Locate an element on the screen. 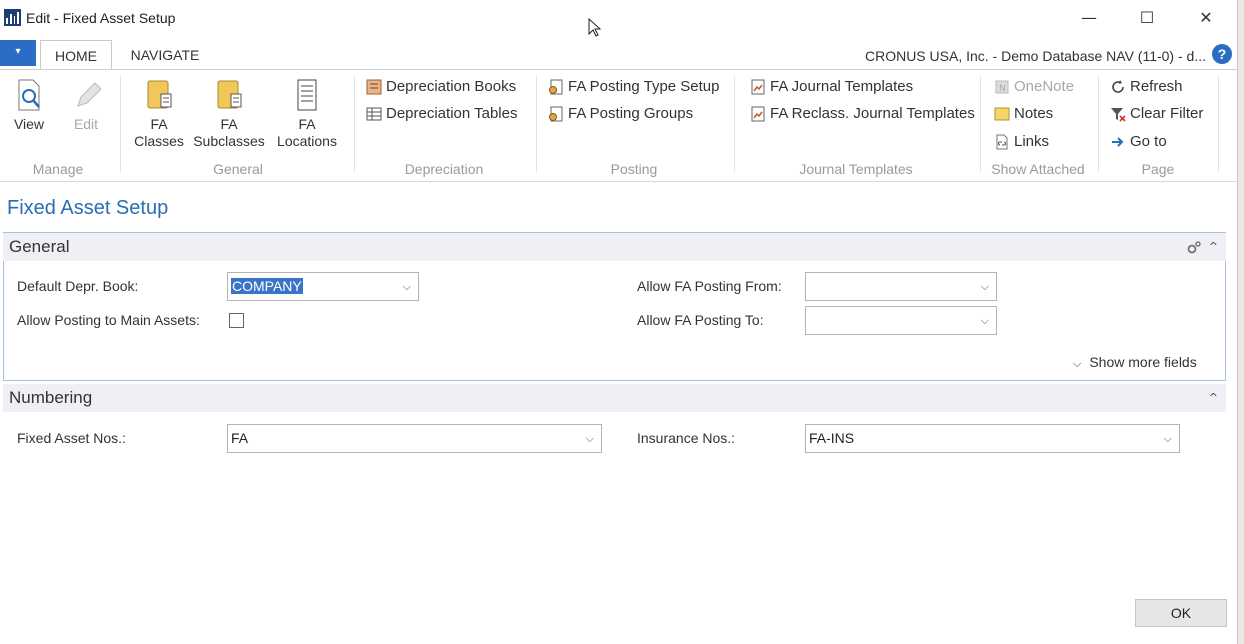  maximize-button: ☐ is located at coordinates (1147, 18).